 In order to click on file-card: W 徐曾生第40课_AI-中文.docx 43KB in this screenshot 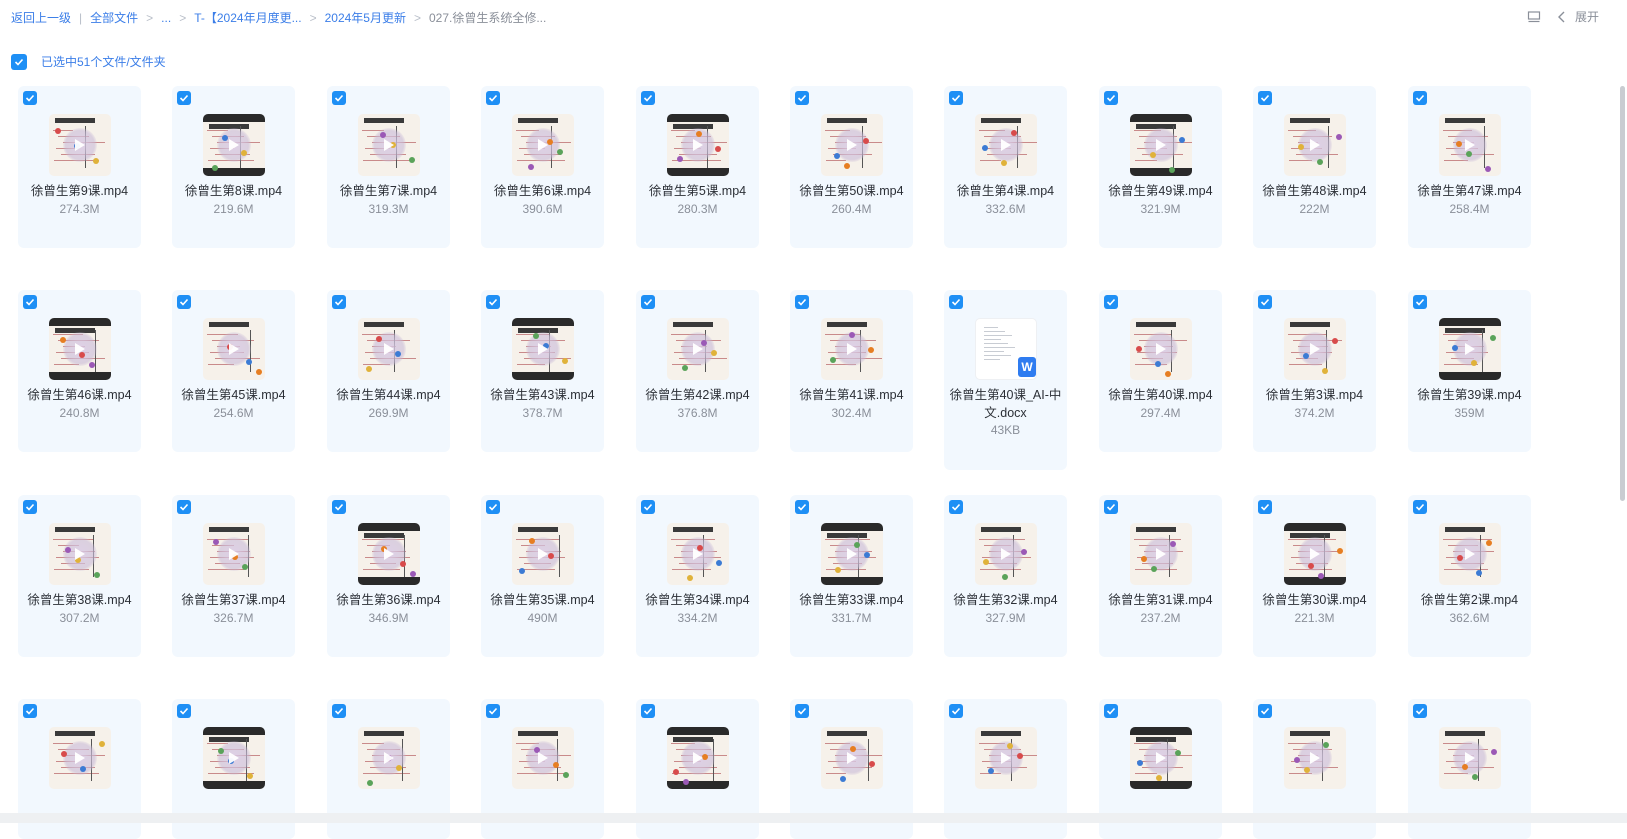, I will do `click(1005, 380)`.